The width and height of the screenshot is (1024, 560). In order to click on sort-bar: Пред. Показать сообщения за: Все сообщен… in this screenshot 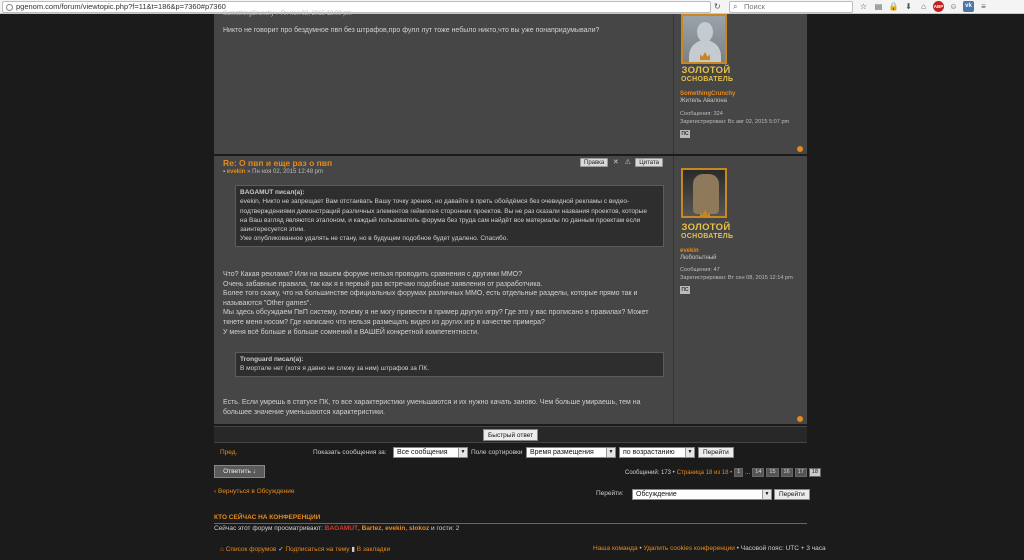, I will do `click(510, 453)`.